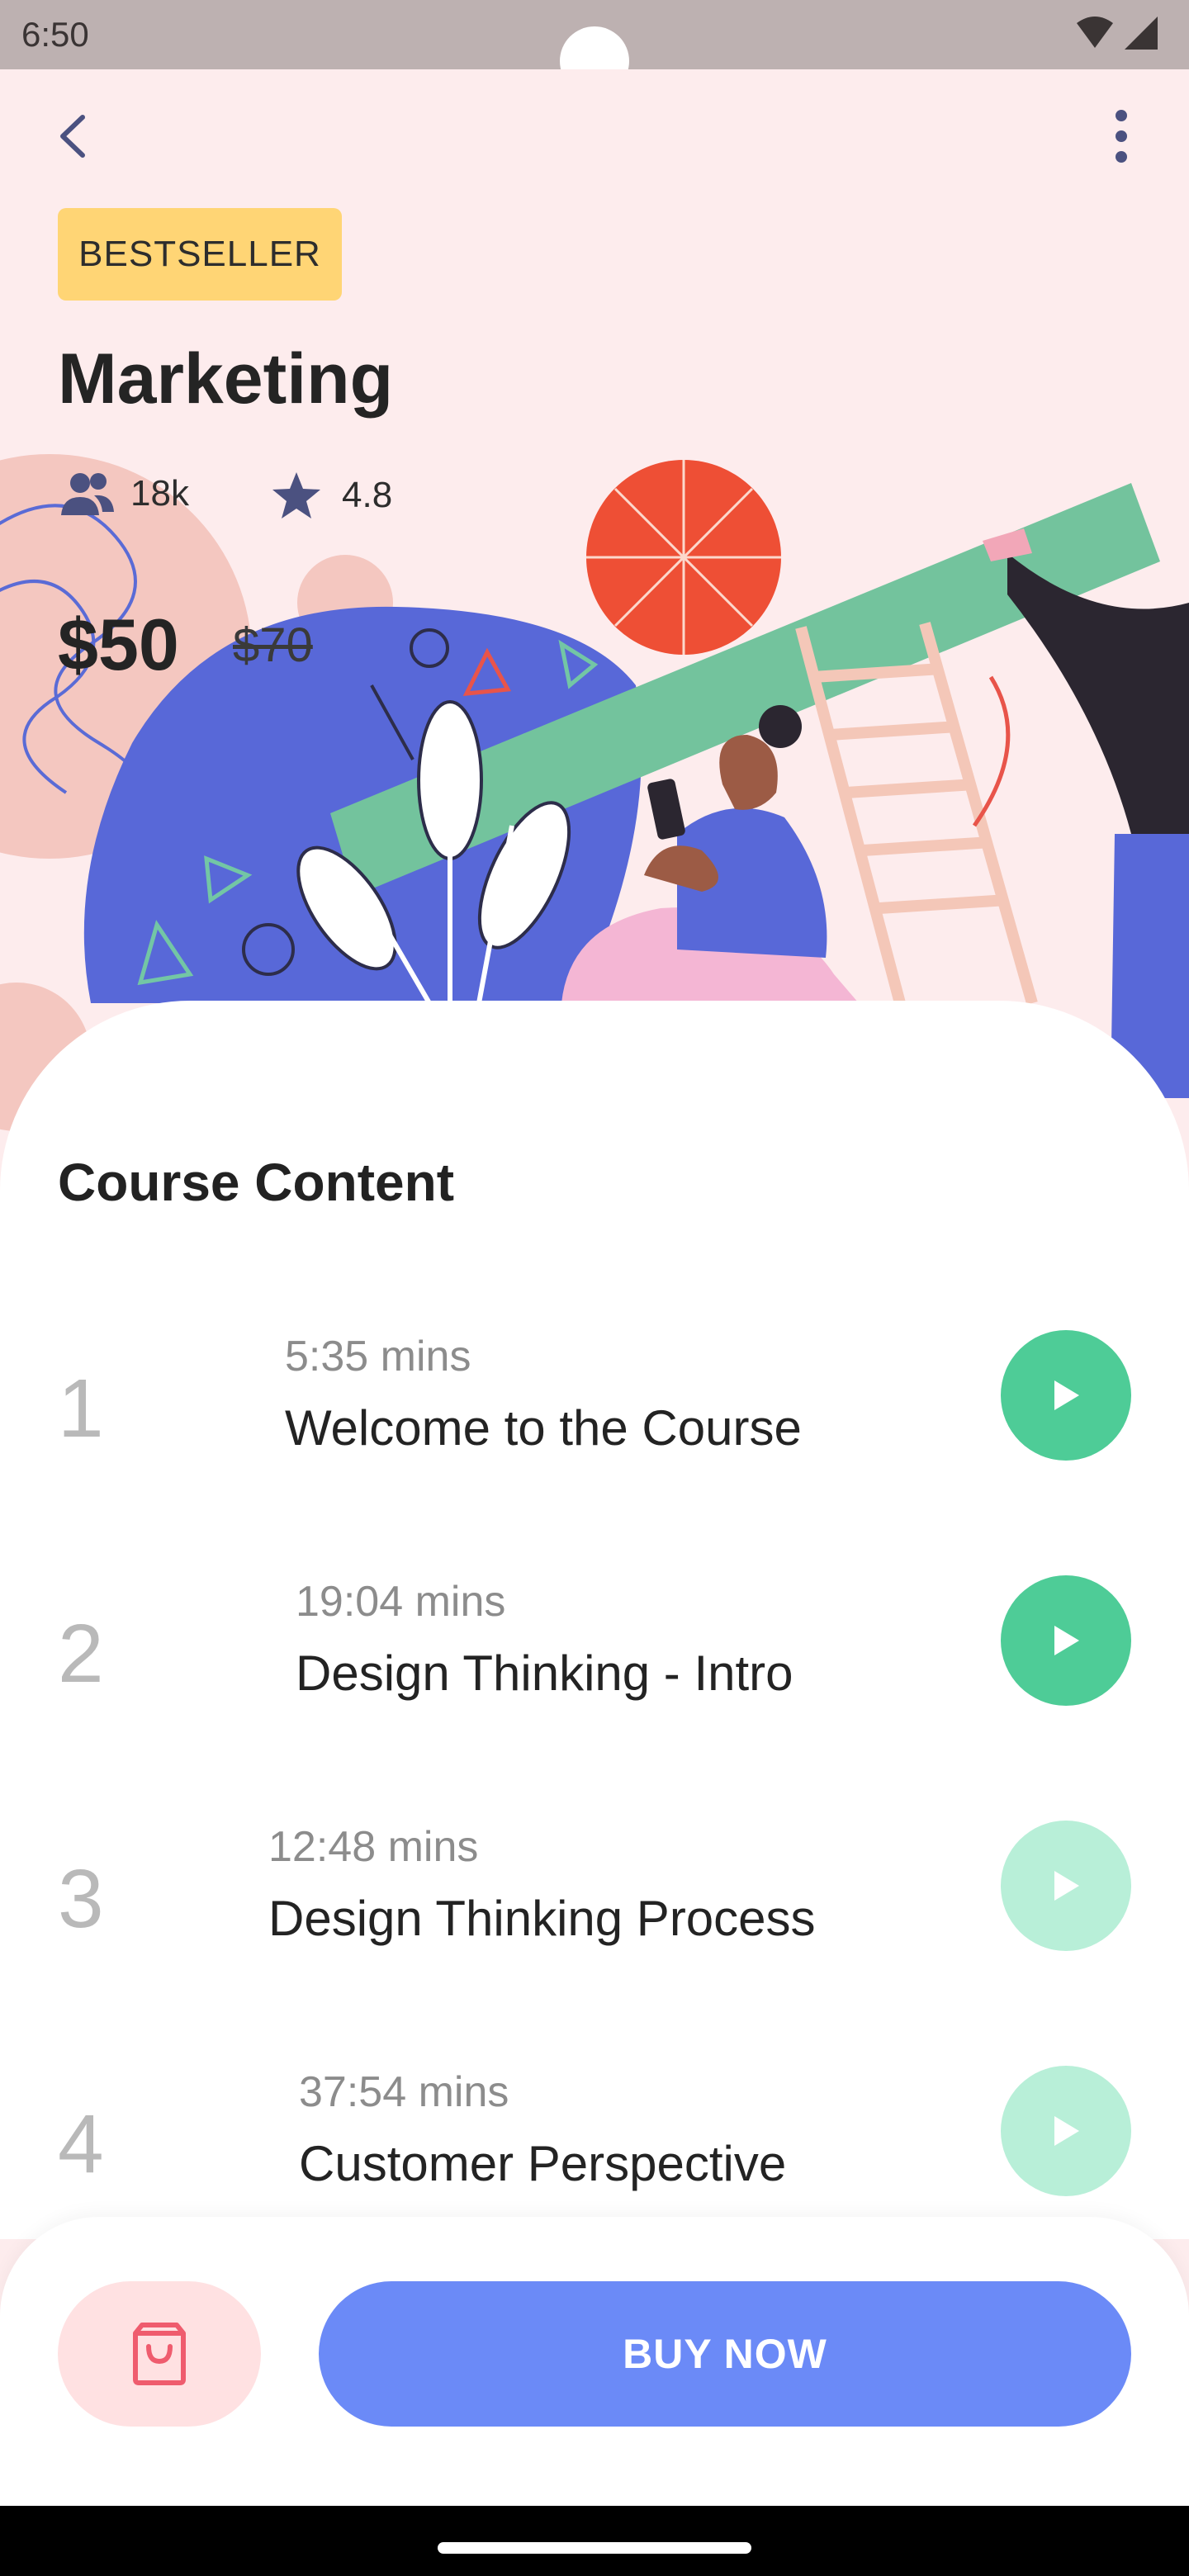 The height and width of the screenshot is (2576, 1189). Describe the element at coordinates (594, 1643) in the screenshot. I see `lesson-row: 2 19:04 mins Design Thinking - Intro` at that location.